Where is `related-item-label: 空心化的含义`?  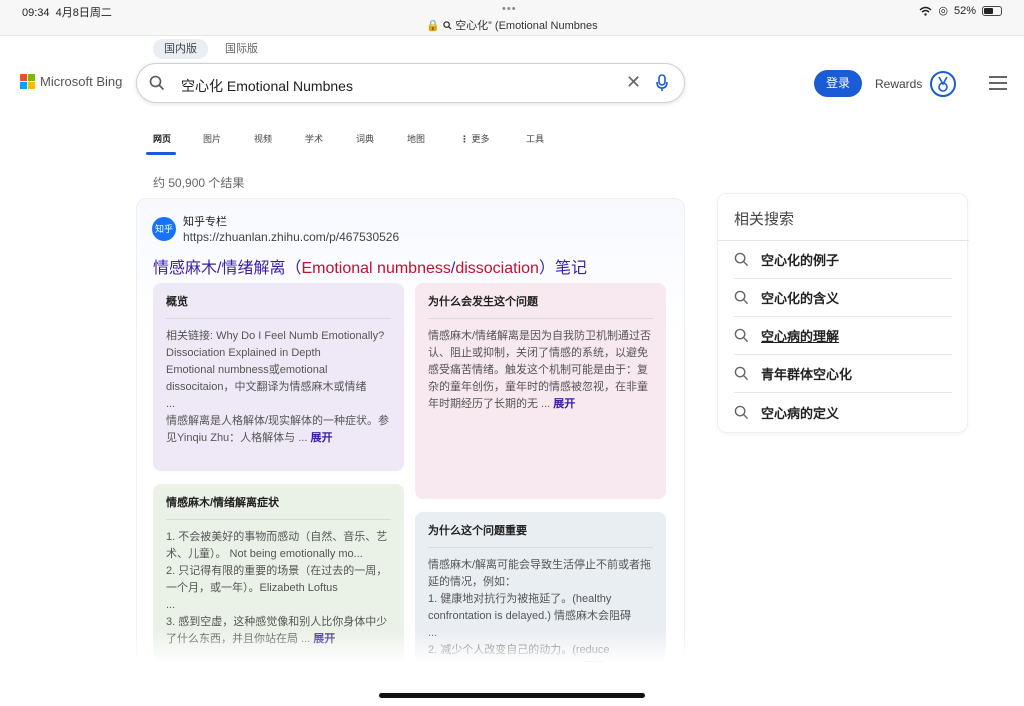 related-item-label: 空心化的含义 is located at coordinates (800, 298).